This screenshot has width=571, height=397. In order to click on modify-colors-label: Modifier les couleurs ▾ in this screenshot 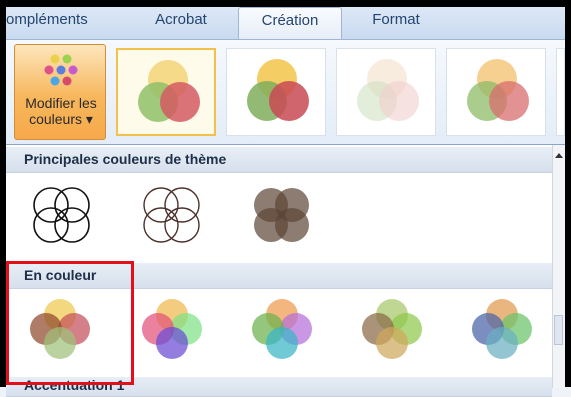, I will do `click(61, 111)`.